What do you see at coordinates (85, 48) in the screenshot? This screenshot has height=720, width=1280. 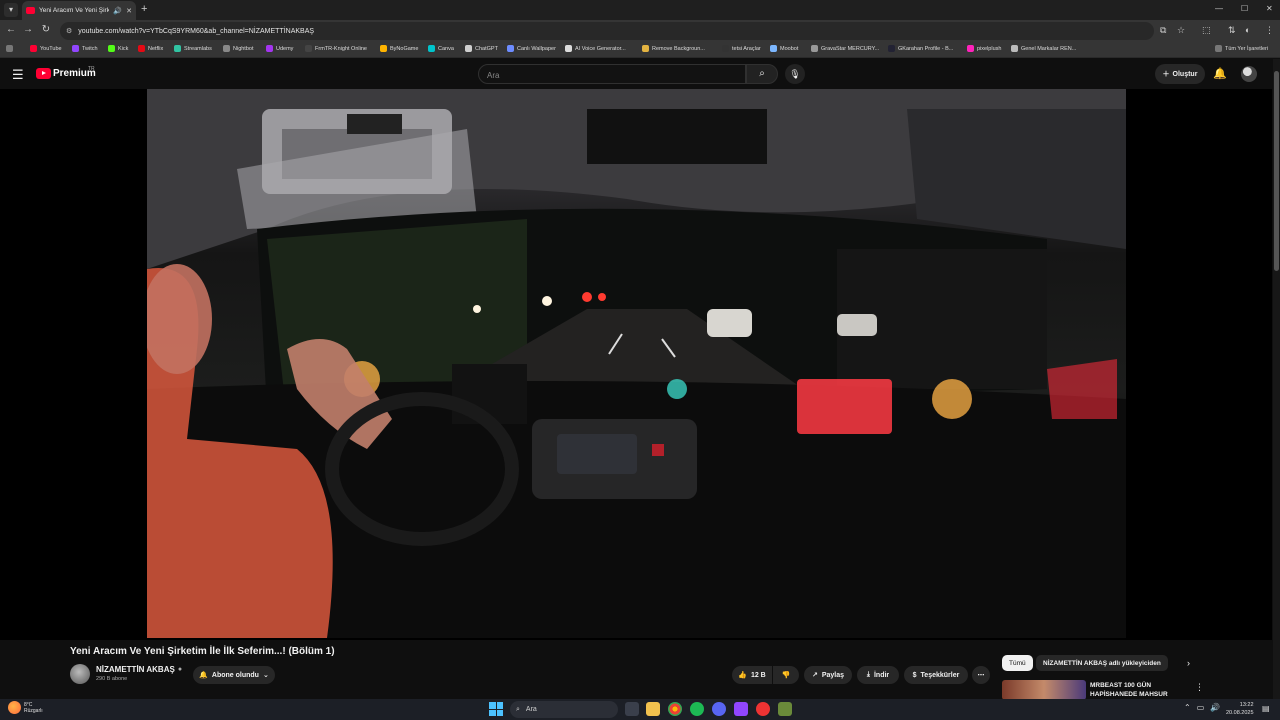 I see `bookmark-item: Twitch` at bounding box center [85, 48].